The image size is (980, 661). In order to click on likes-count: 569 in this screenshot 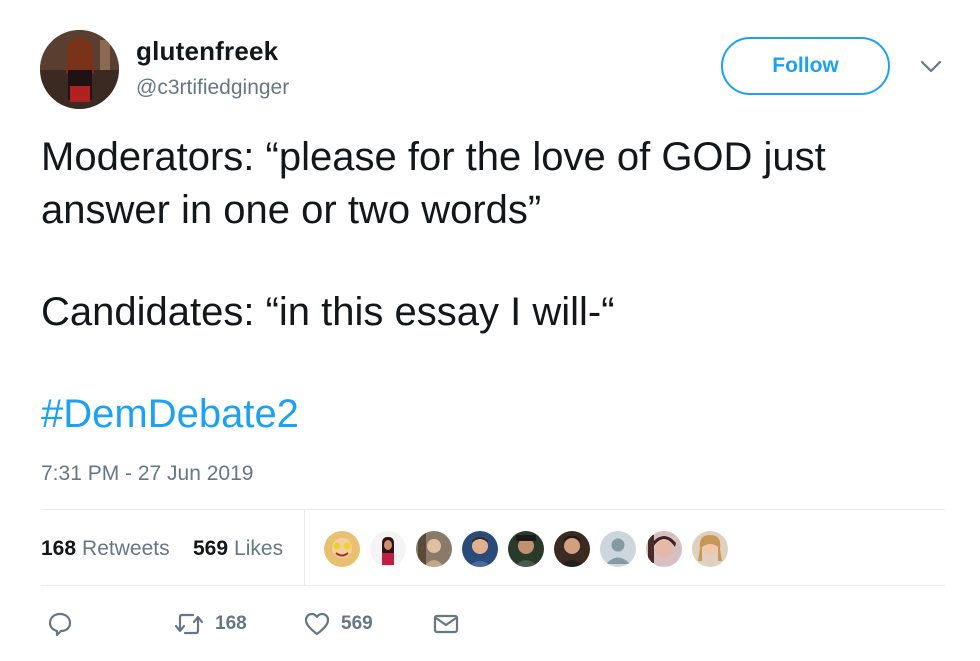, I will do `click(211, 548)`.